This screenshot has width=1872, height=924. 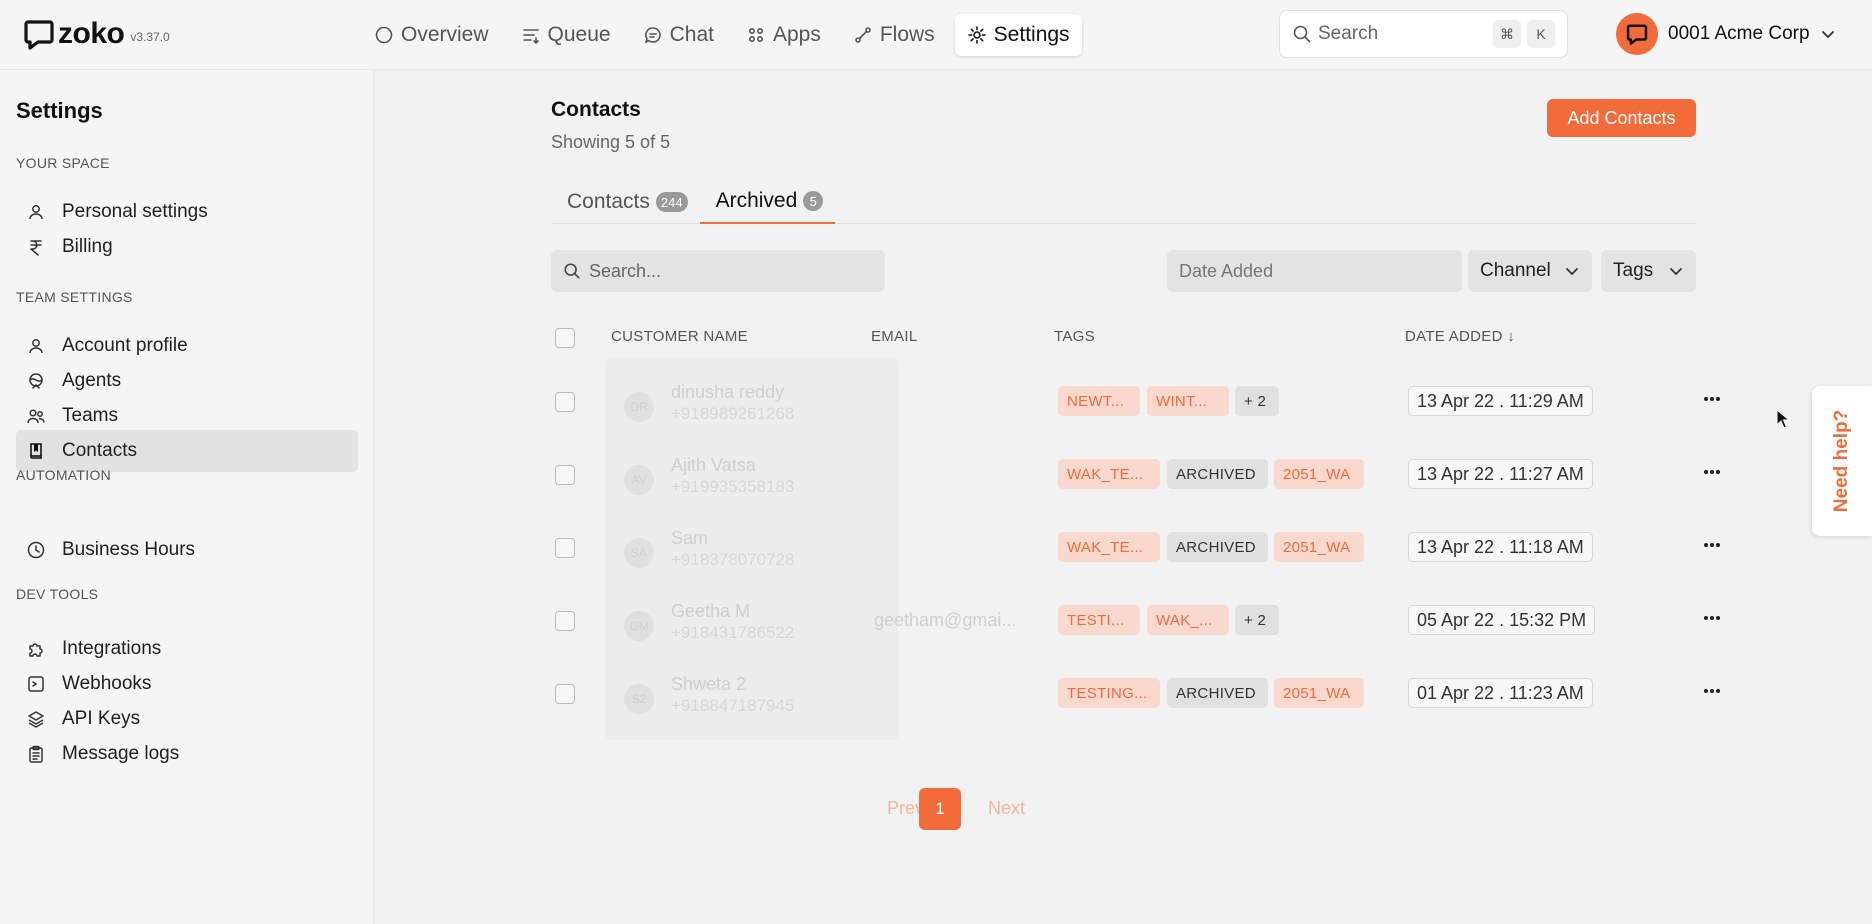 What do you see at coordinates (91, 33) in the screenshot?
I see `brand-name: zoko` at bounding box center [91, 33].